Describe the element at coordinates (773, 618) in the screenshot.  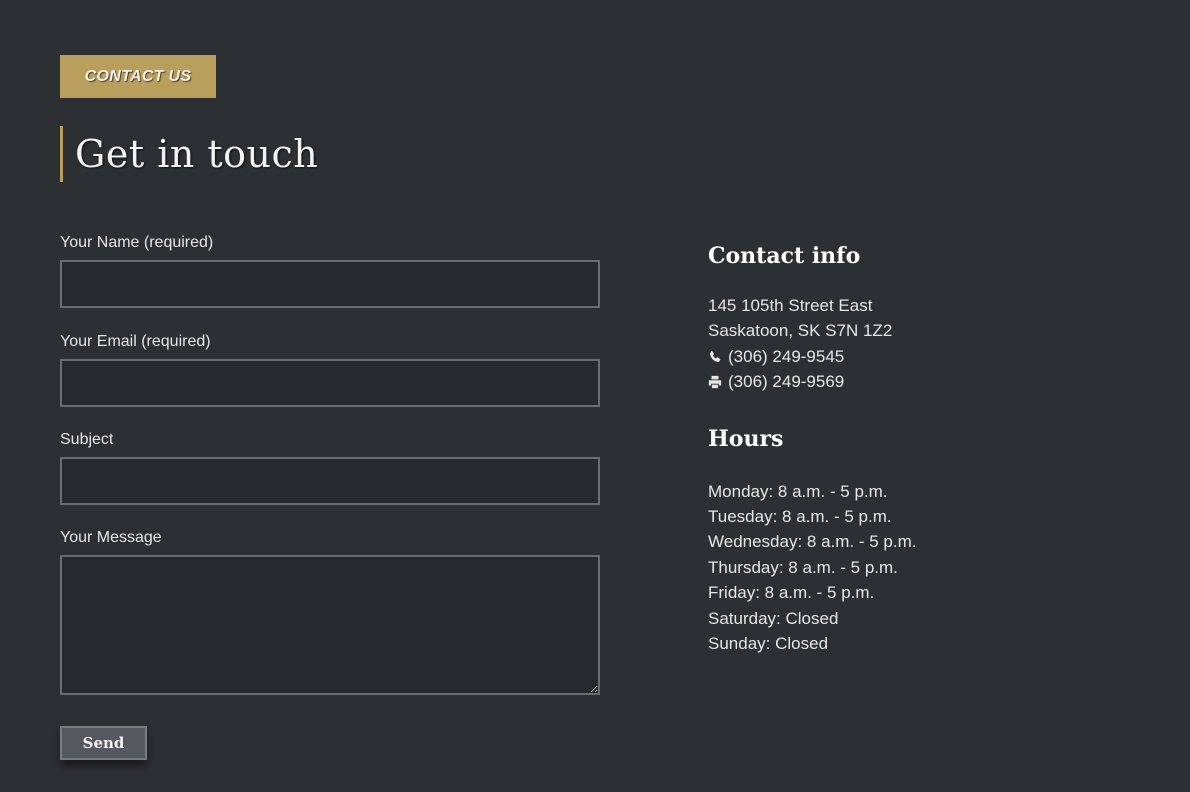
I see `hours-saturday: Saturday: Closed` at that location.